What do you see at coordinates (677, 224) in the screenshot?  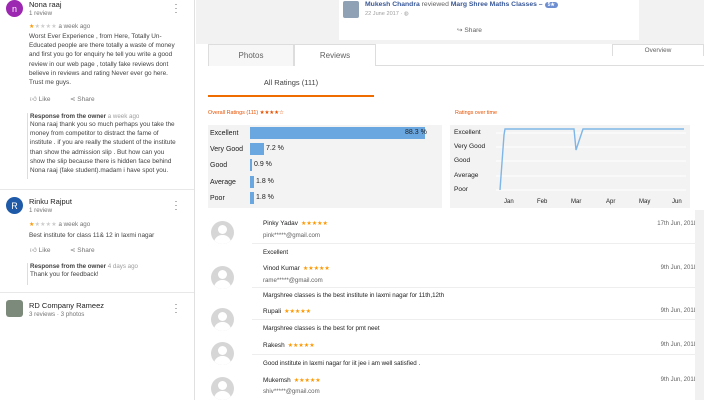 I see `review-date: 17th Jun, 2018` at bounding box center [677, 224].